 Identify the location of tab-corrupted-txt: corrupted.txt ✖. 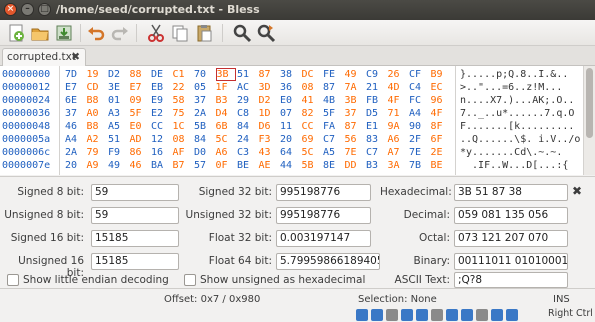
(44, 57).